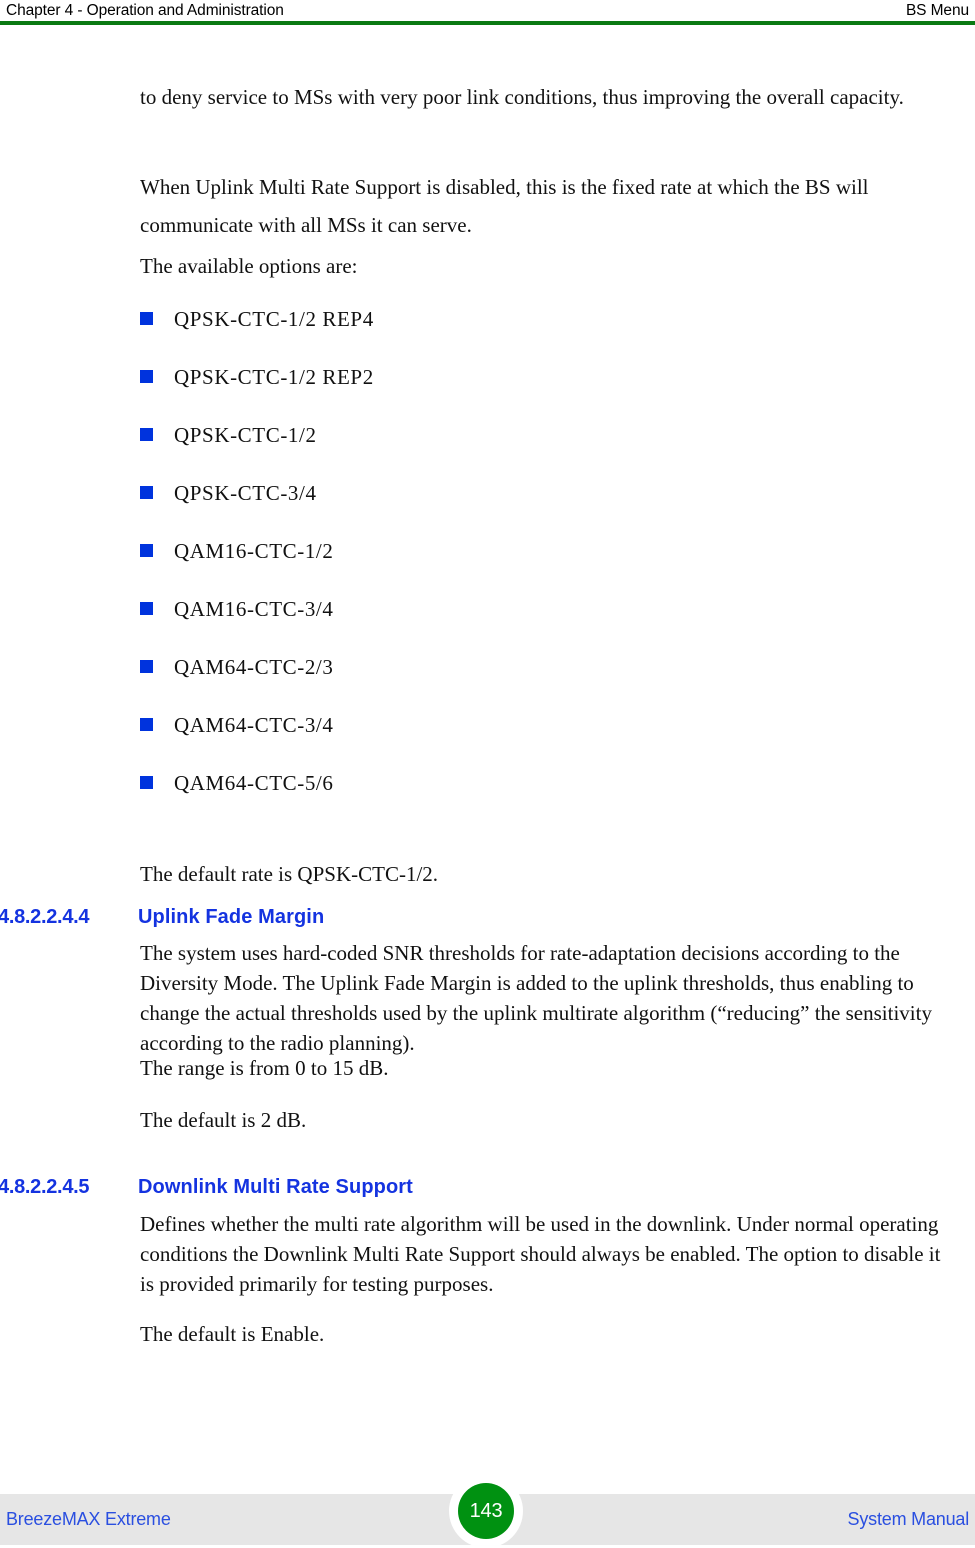 The height and width of the screenshot is (1548, 975). What do you see at coordinates (223, 1120) in the screenshot?
I see `paragraph-default-2db: The default is 2 dB.` at bounding box center [223, 1120].